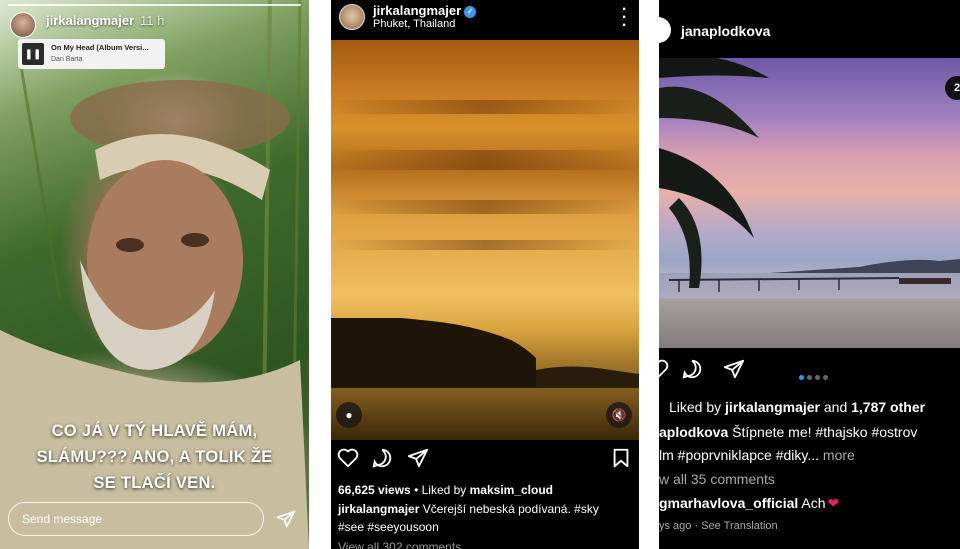 This screenshot has width=960, height=549. I want to click on send-message-input: Send message, so click(136, 519).